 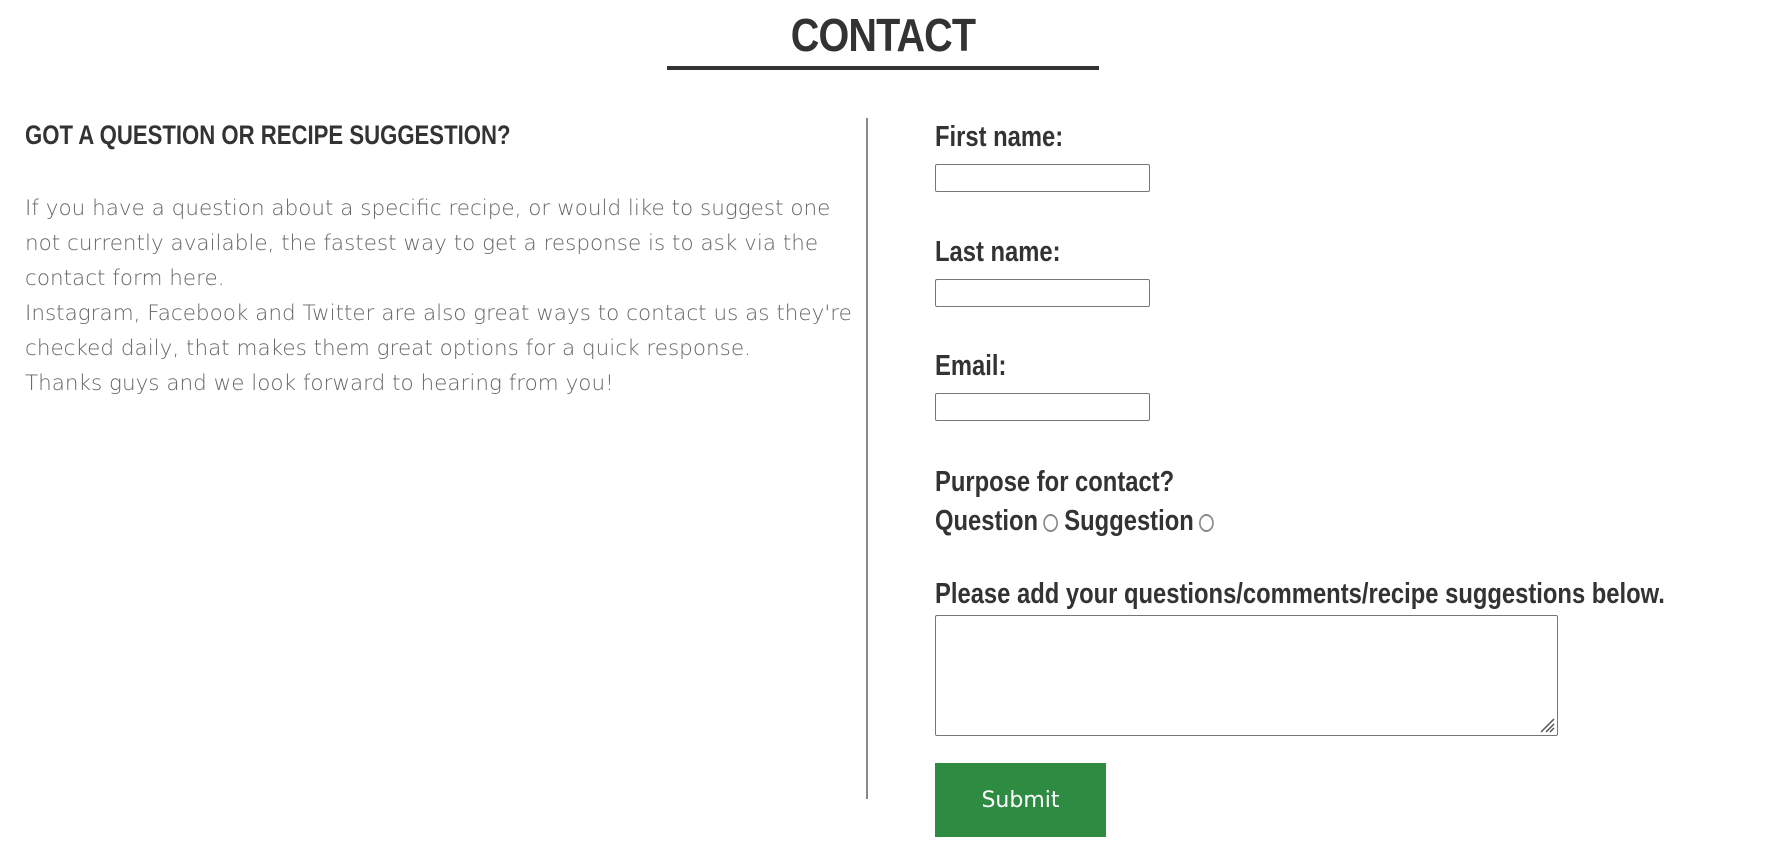 What do you see at coordinates (1020, 800) in the screenshot?
I see `submit-button: Submit` at bounding box center [1020, 800].